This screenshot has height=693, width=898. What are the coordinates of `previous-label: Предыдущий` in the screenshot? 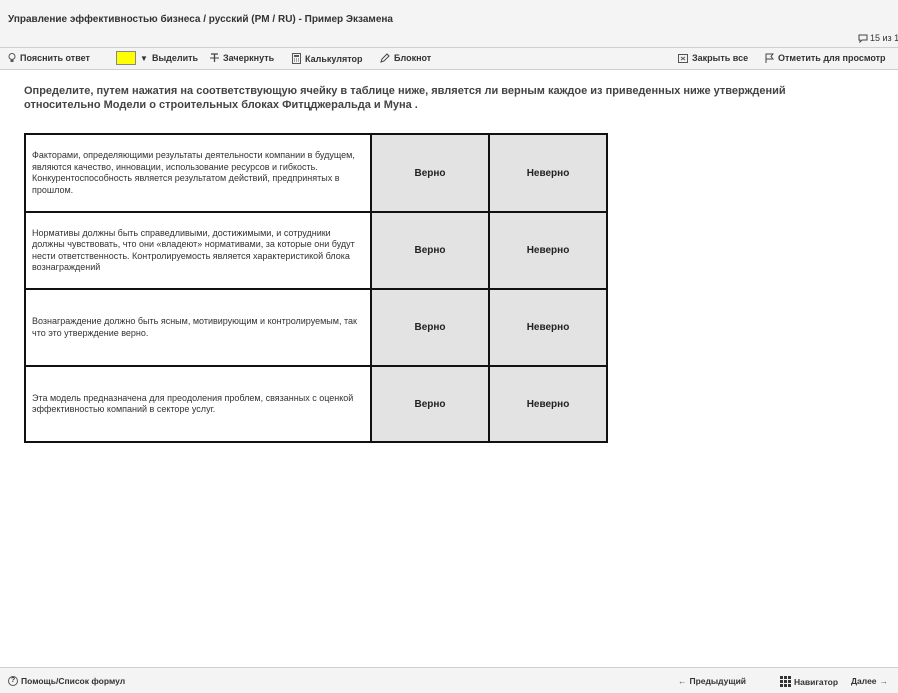 It's located at (718, 681).